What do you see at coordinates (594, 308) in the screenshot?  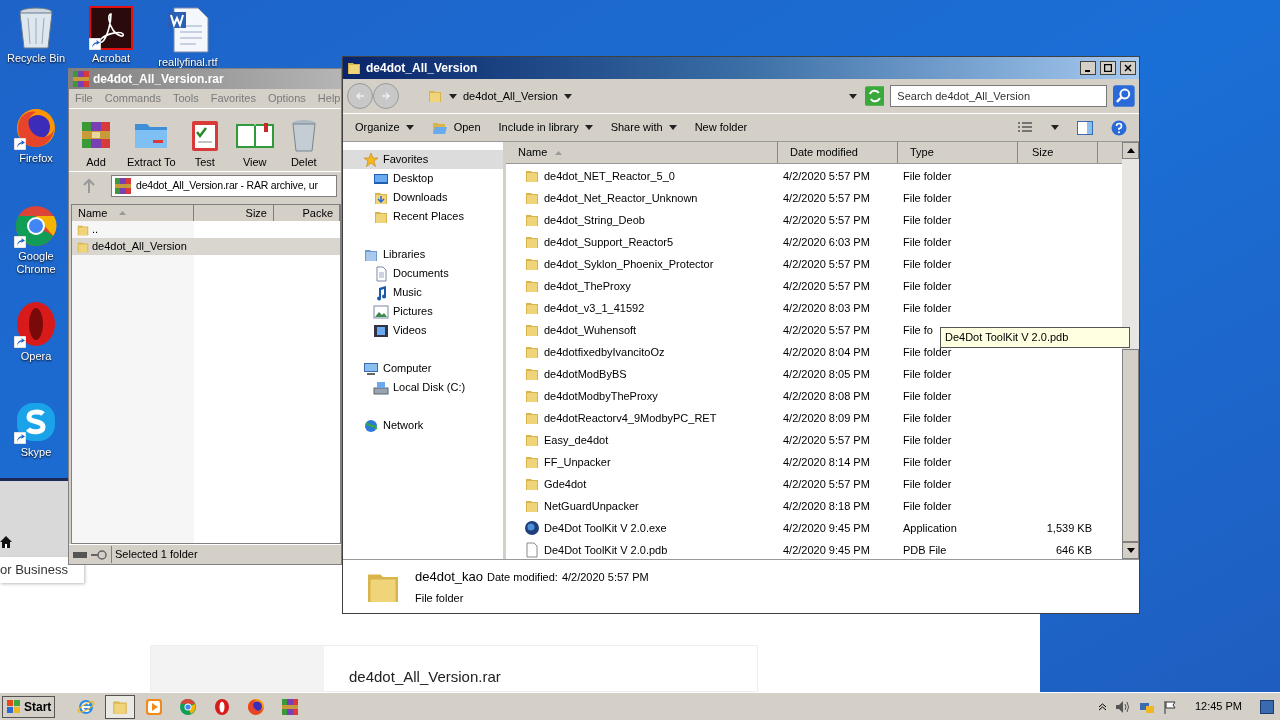 I see `file-name: de4dot_v3_1_41592` at bounding box center [594, 308].